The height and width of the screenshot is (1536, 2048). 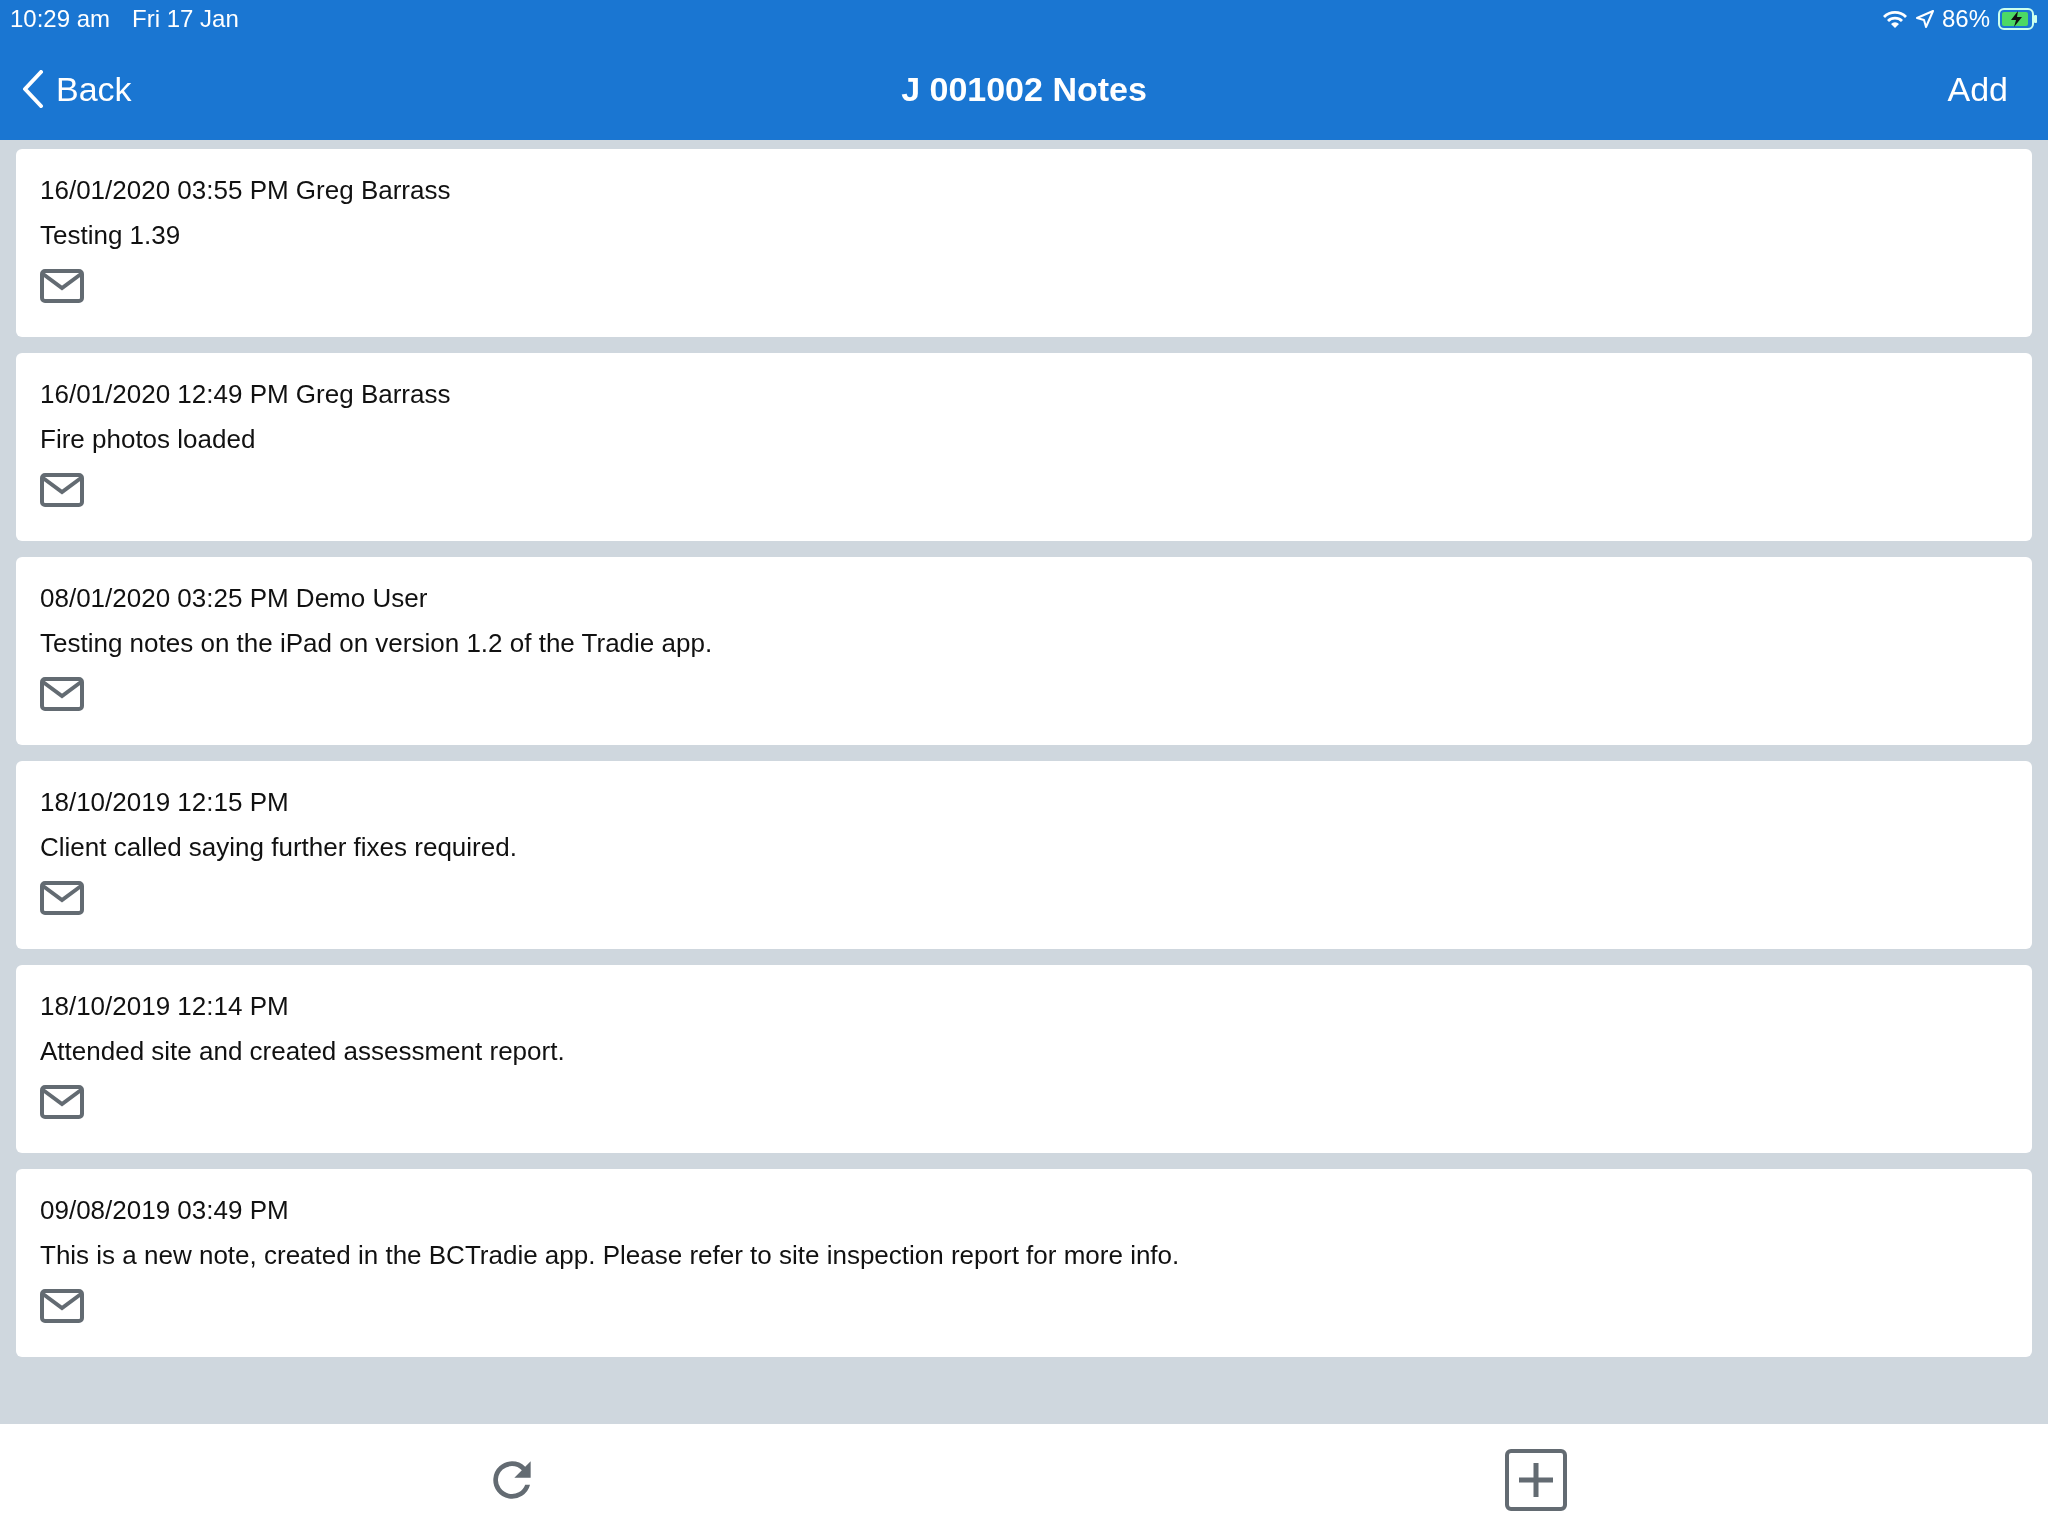 What do you see at coordinates (1024, 855) in the screenshot?
I see `note-card: 18/10/2019 12:15 PM Client called saying further fixes required.` at bounding box center [1024, 855].